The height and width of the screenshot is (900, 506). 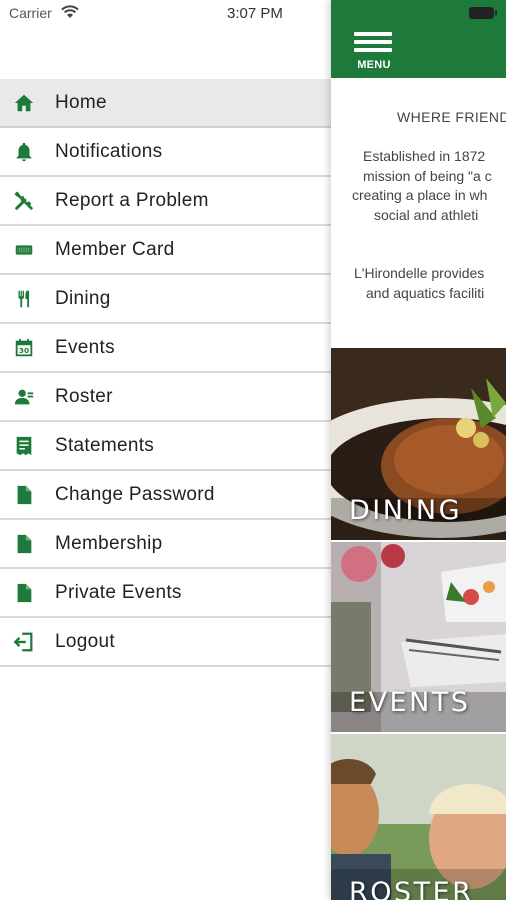 I want to click on battery-icon, so click(x=483, y=13).